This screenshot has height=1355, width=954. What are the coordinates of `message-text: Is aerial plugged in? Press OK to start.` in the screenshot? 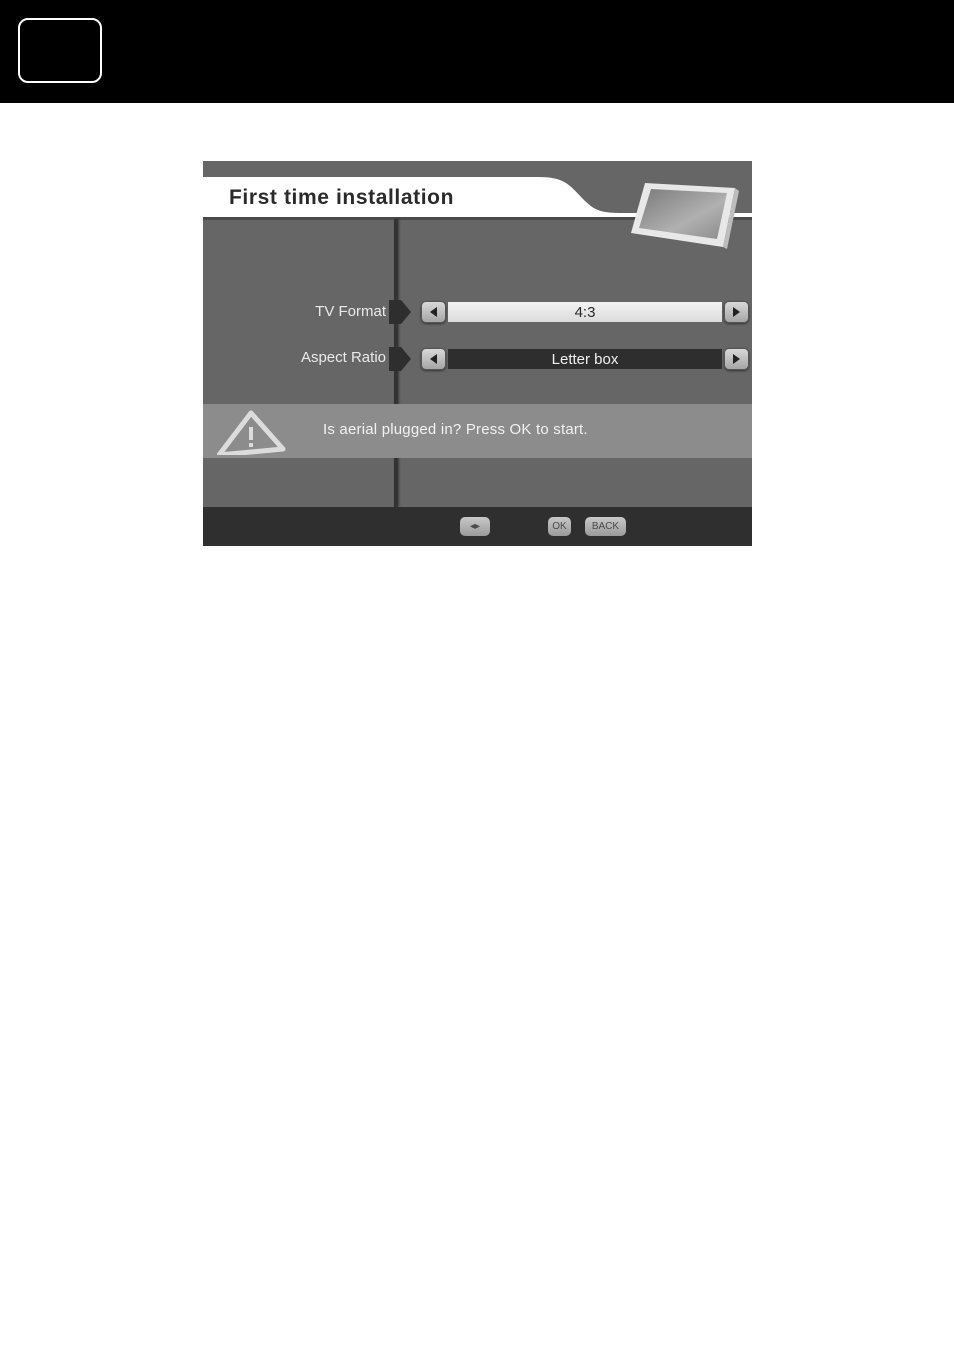 It's located at (455, 429).